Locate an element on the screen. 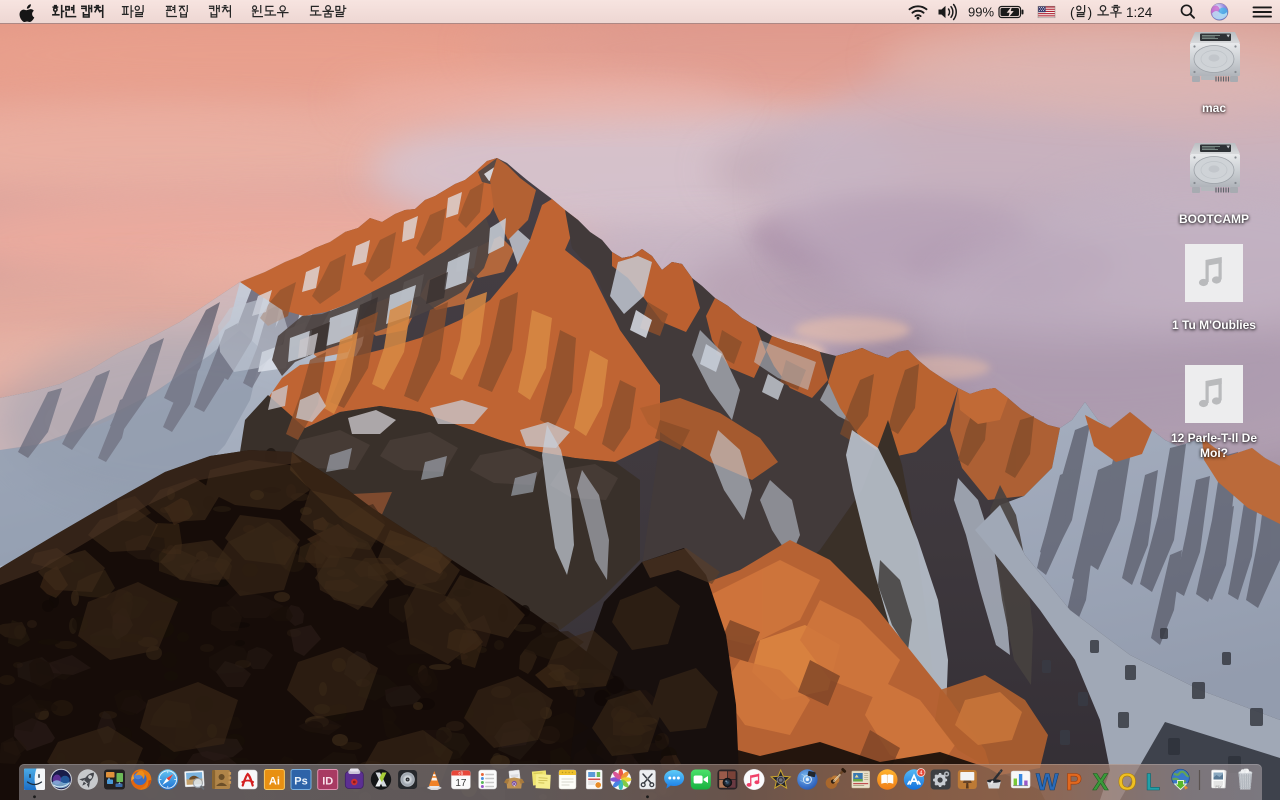 Image resolution: width=1280 pixels, height=800 pixels. svg-text: PDF is located at coordinates (1219, 787).